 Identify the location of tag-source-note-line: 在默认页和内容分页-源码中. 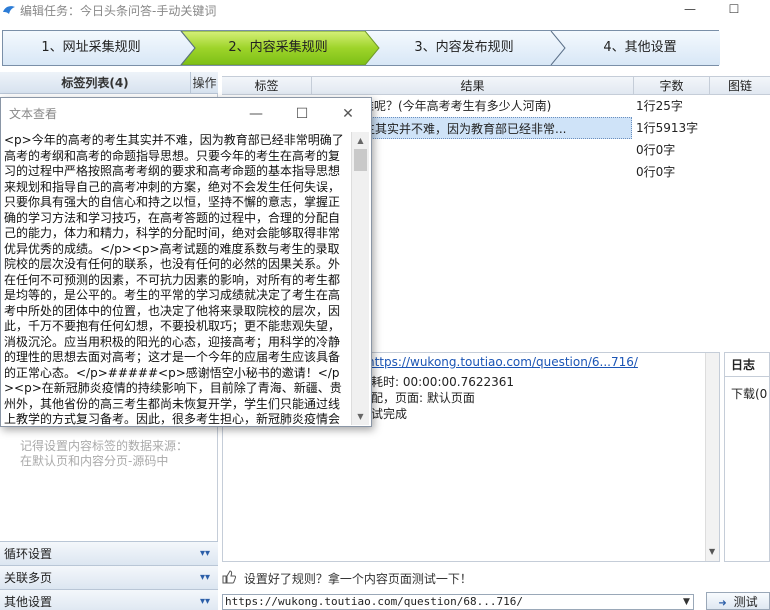
(94, 461).